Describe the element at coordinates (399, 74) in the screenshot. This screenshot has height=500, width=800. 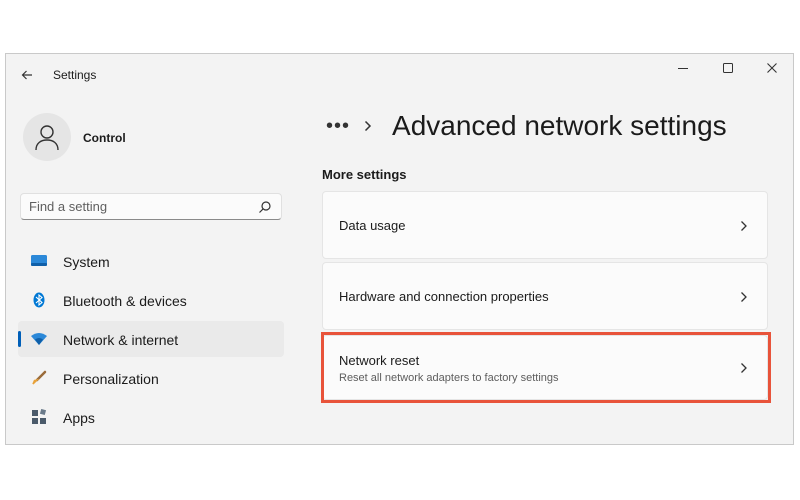
I see `title-bar: Settings` at that location.